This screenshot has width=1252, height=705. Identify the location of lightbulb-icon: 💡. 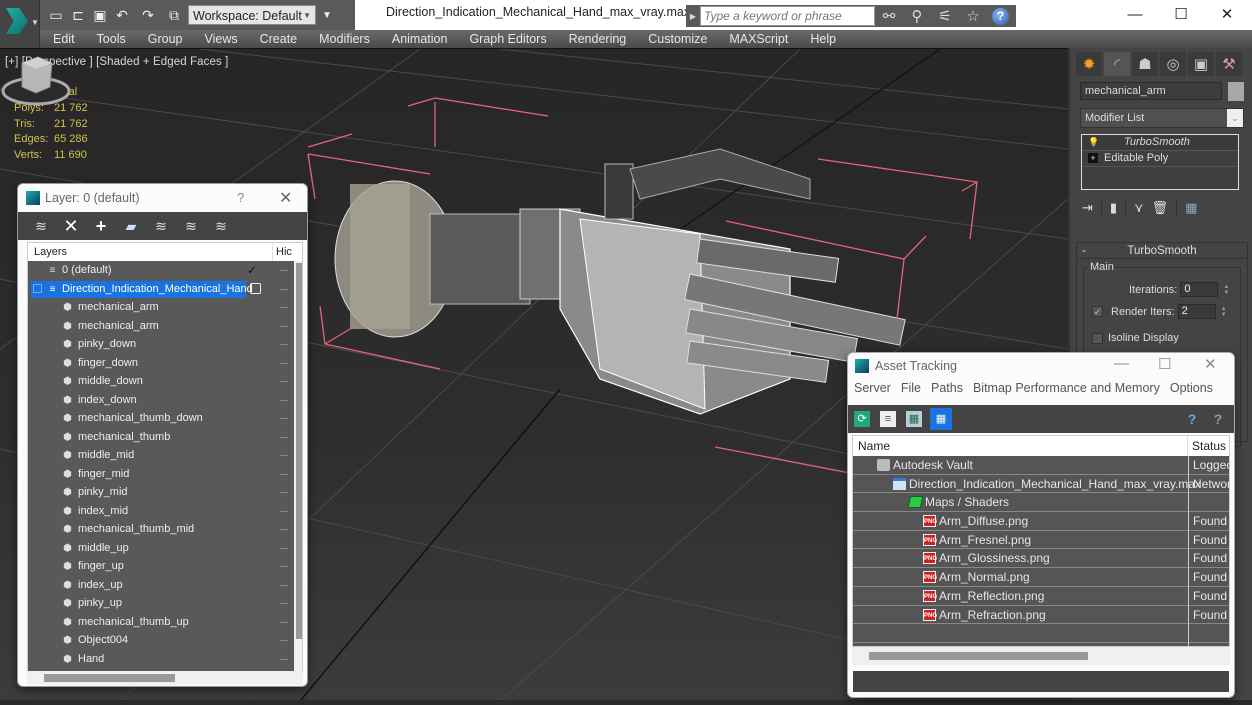
(1093, 142).